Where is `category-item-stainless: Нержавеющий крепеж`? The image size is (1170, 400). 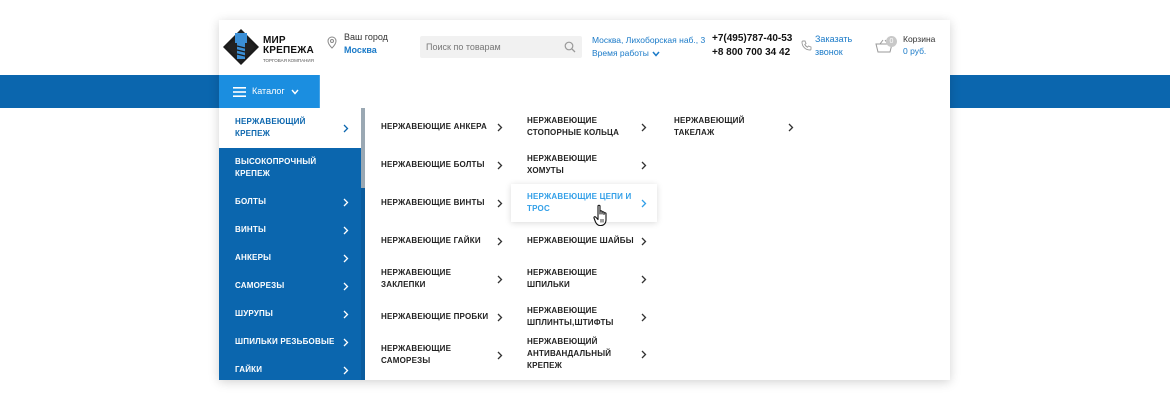 category-item-stainless: Нержавеющий крепеж is located at coordinates (290, 128).